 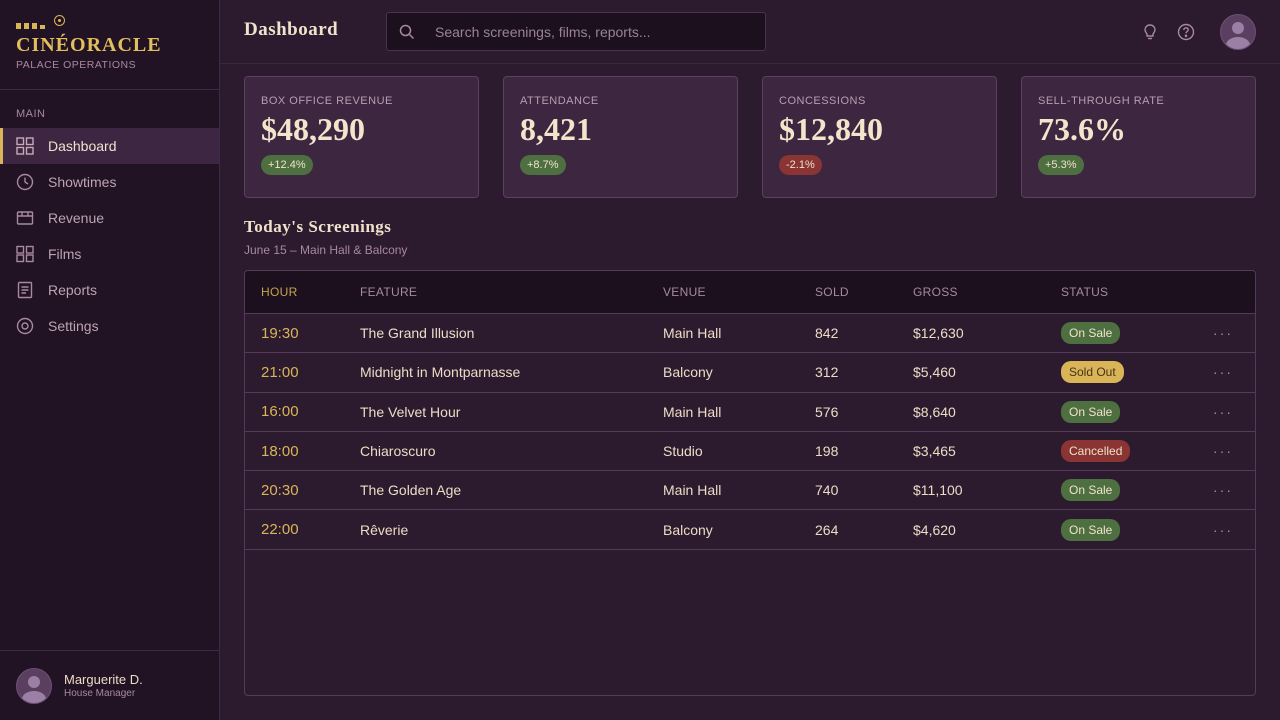 I want to click on film-grid-icon, so click(x=25, y=254).